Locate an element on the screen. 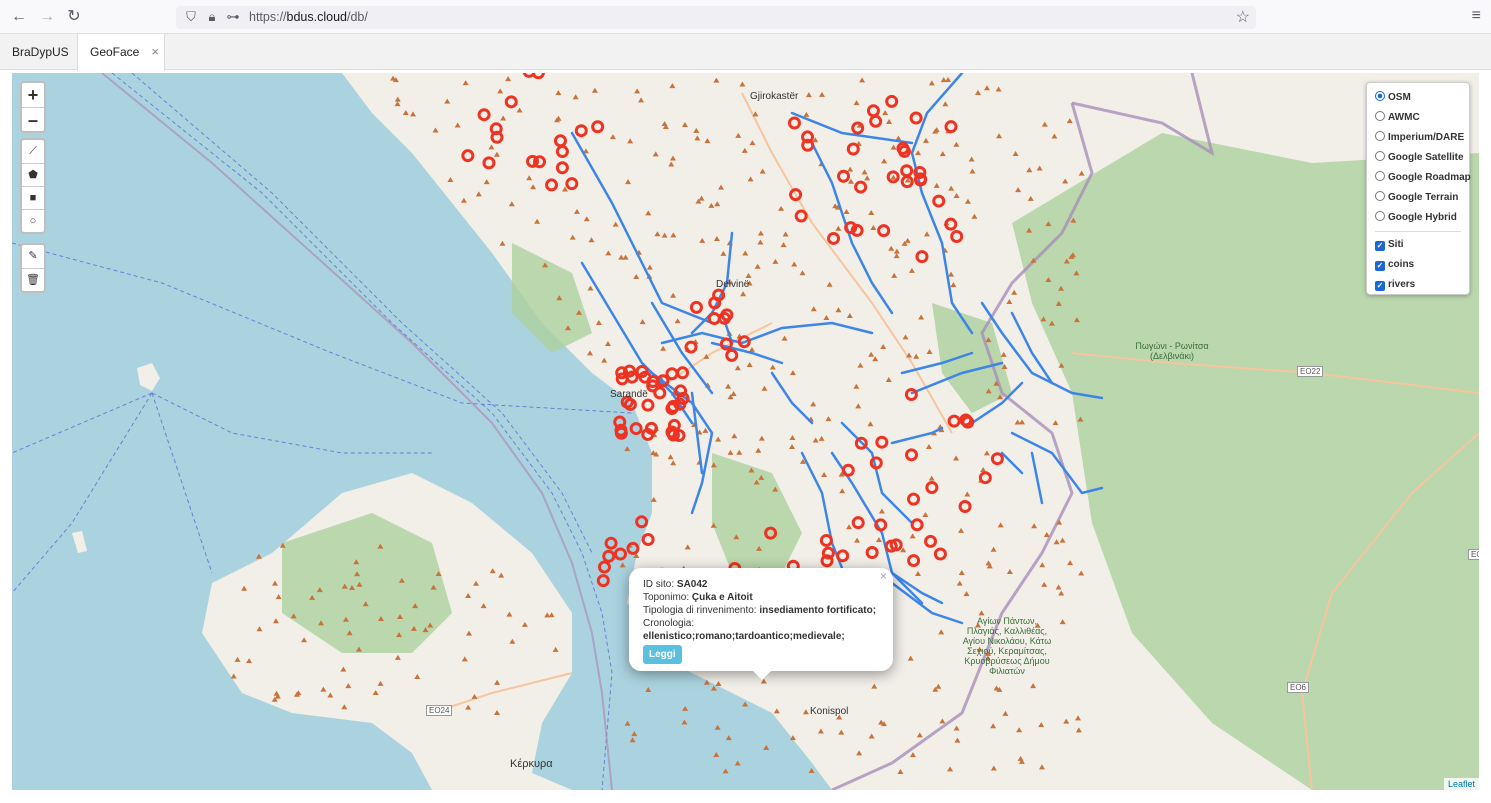 The height and width of the screenshot is (803, 1491). reload-icon: ↻ is located at coordinates (74, 17).